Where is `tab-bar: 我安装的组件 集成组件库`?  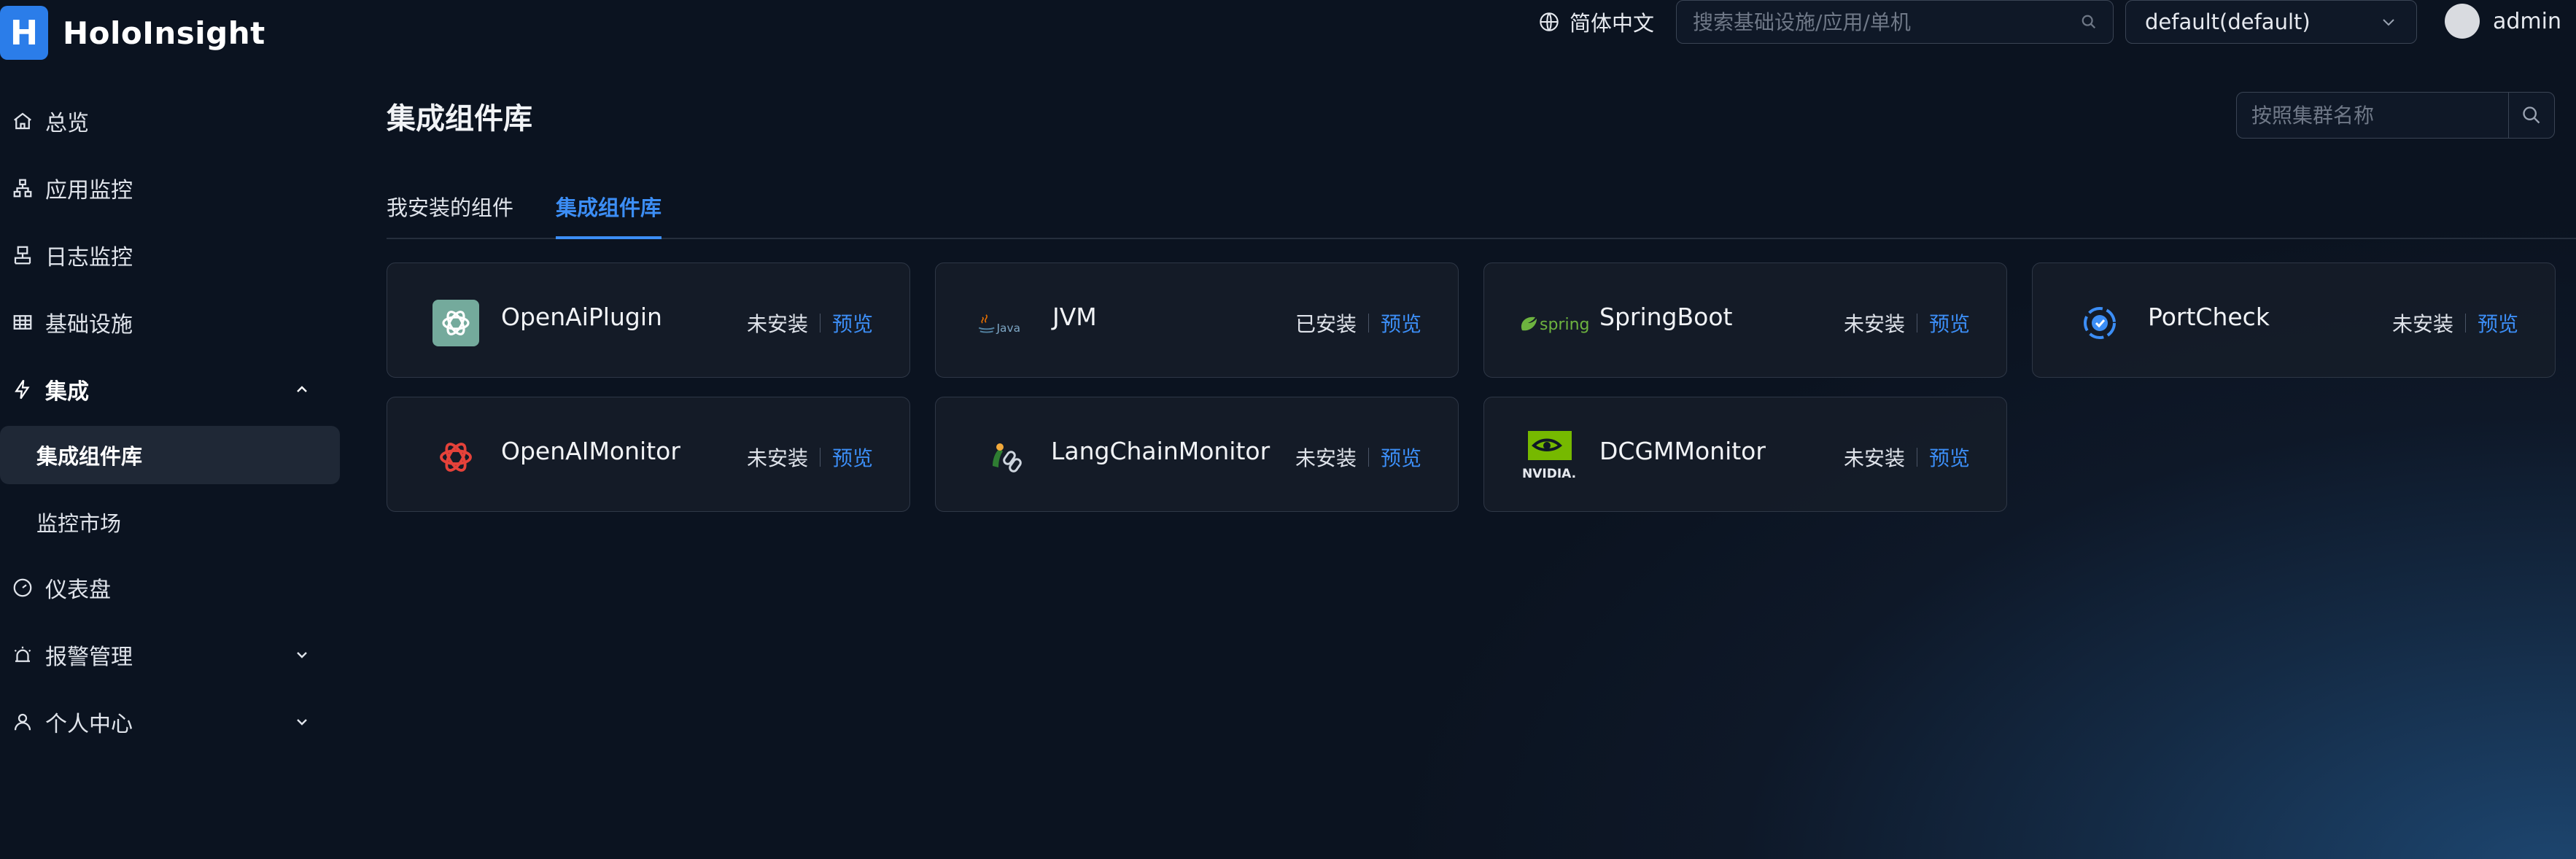 tab-bar: 我安装的组件 集成组件库 is located at coordinates (1482, 210).